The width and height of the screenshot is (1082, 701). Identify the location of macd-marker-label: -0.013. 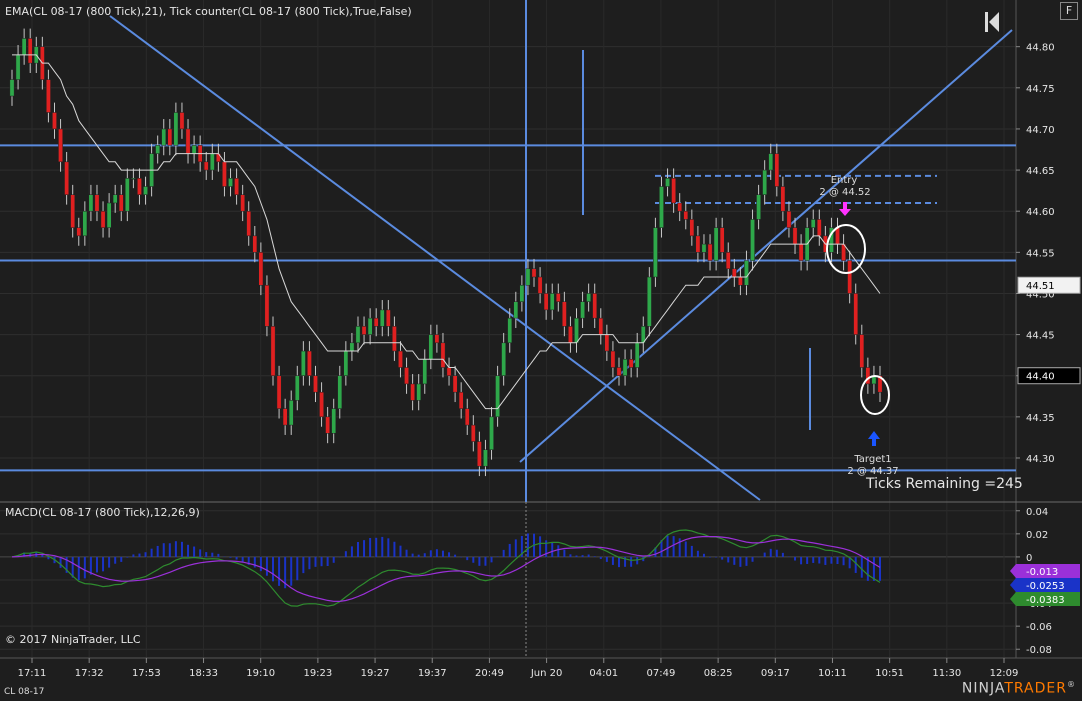
(1042, 572).